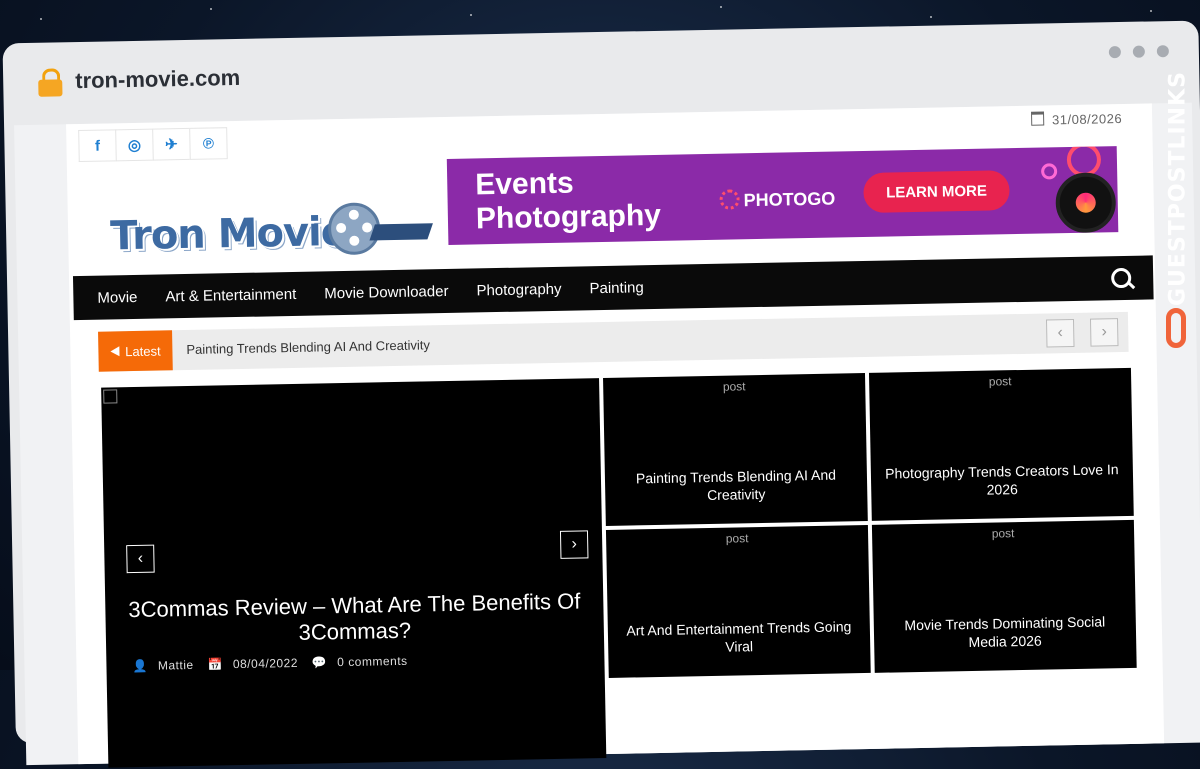 Image resolution: width=1200 pixels, height=769 pixels. What do you see at coordinates (97, 146) in the screenshot?
I see `facebook-icon: f` at bounding box center [97, 146].